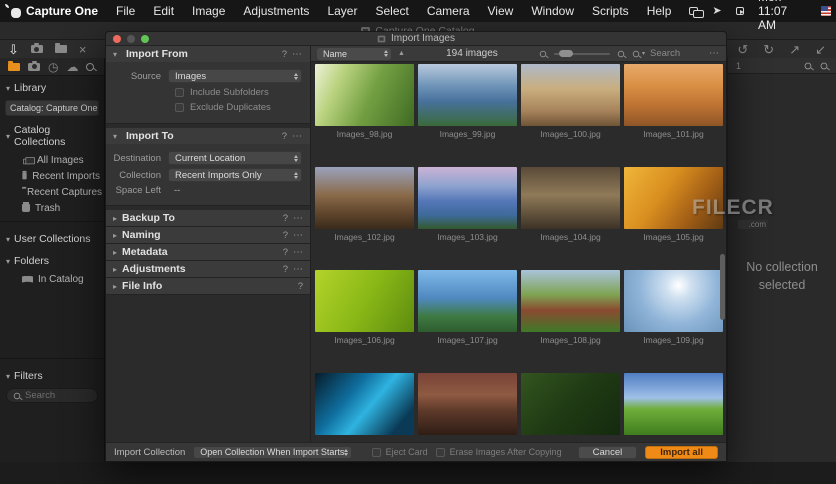 The height and width of the screenshot is (484, 836). Describe the element at coordinates (36, 48) in the screenshot. I see `capture-camera-icon` at that location.